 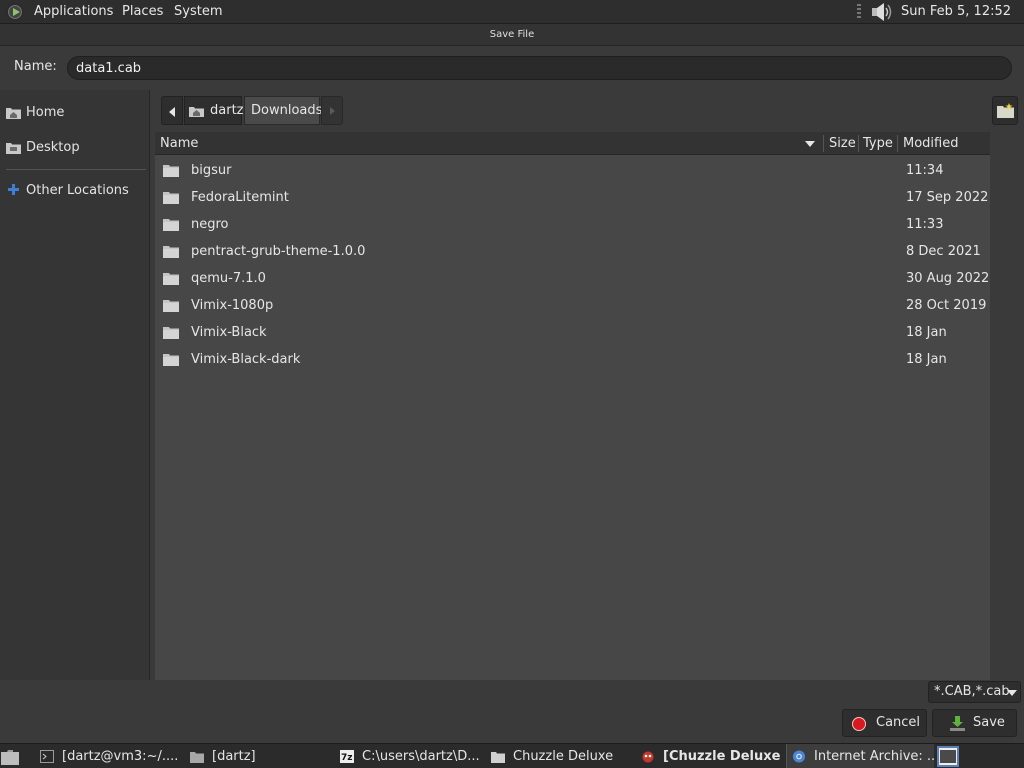 I want to click on path-bar: dartz Downloads, so click(x=589, y=111).